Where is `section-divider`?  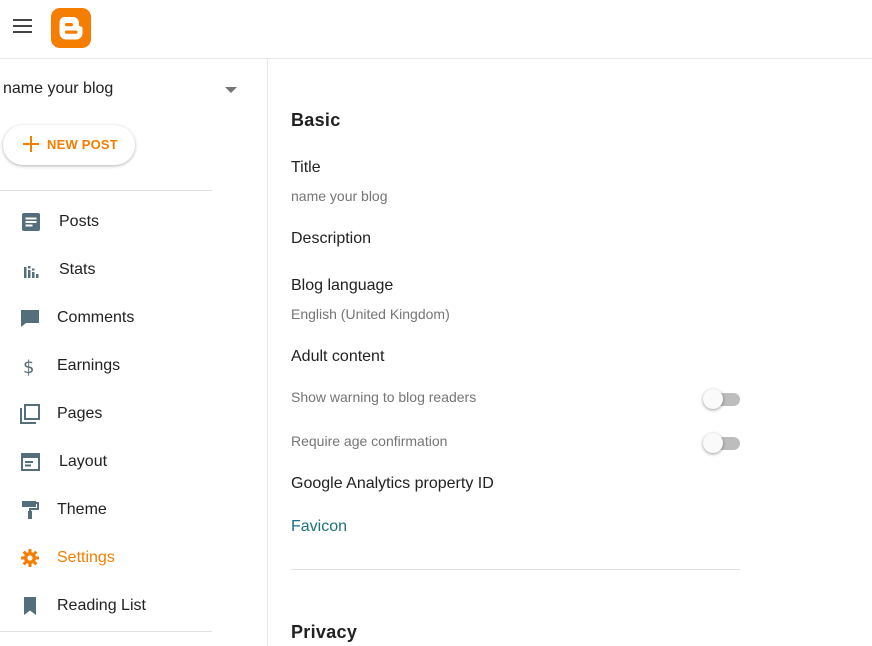
section-divider is located at coordinates (515, 569).